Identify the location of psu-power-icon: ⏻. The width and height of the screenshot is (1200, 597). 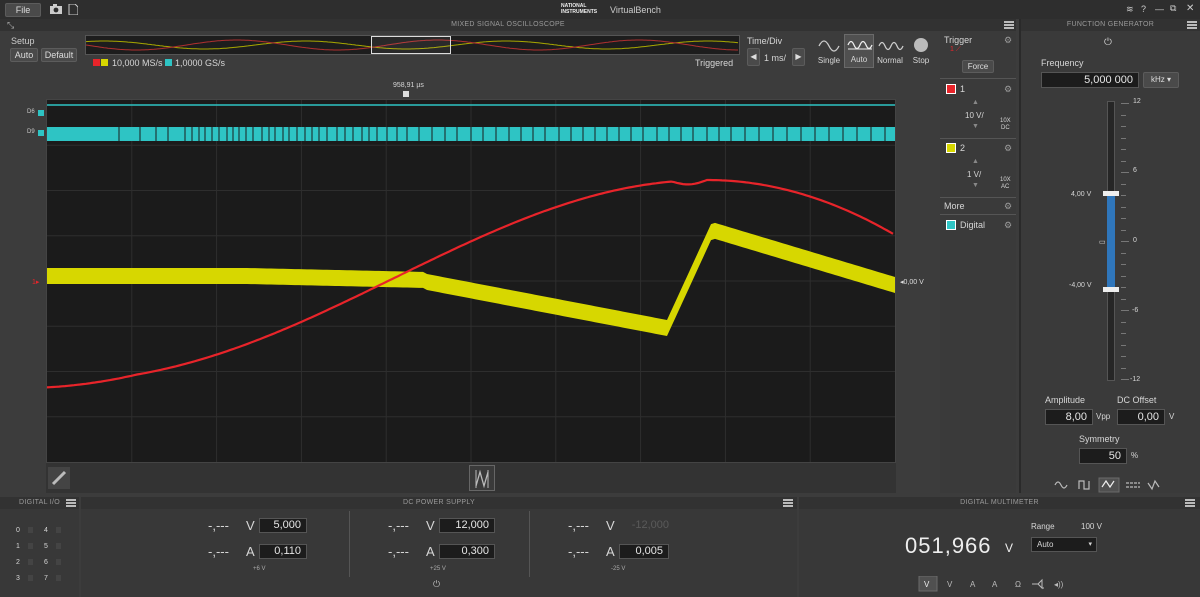
(436, 584).